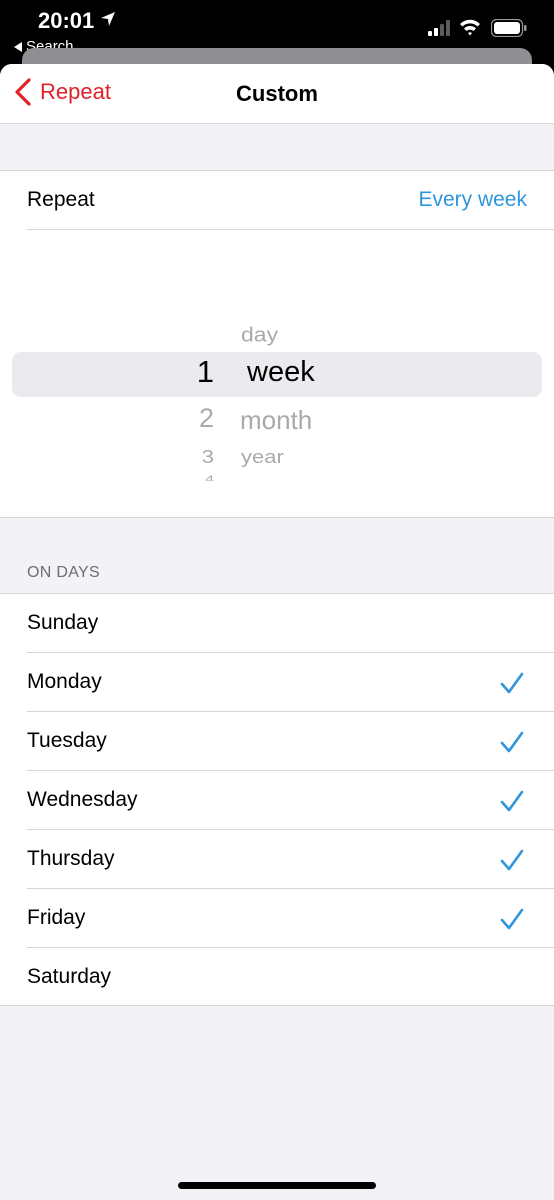  Describe the element at coordinates (277, 200) in the screenshot. I see `repeat-frequency-row: Repeat Every week` at that location.